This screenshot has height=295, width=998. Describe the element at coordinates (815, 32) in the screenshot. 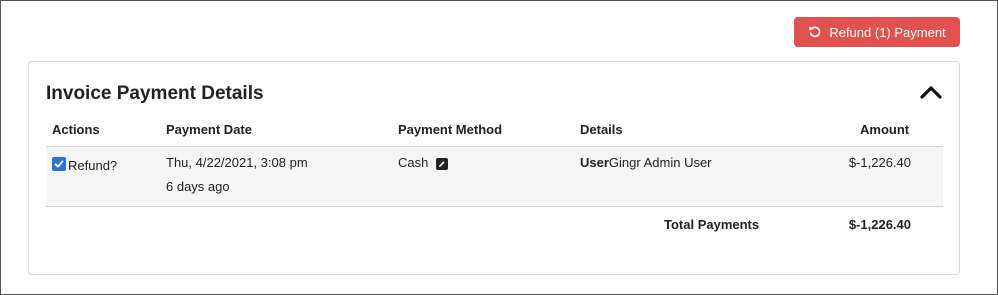

I see `undo-icon` at that location.